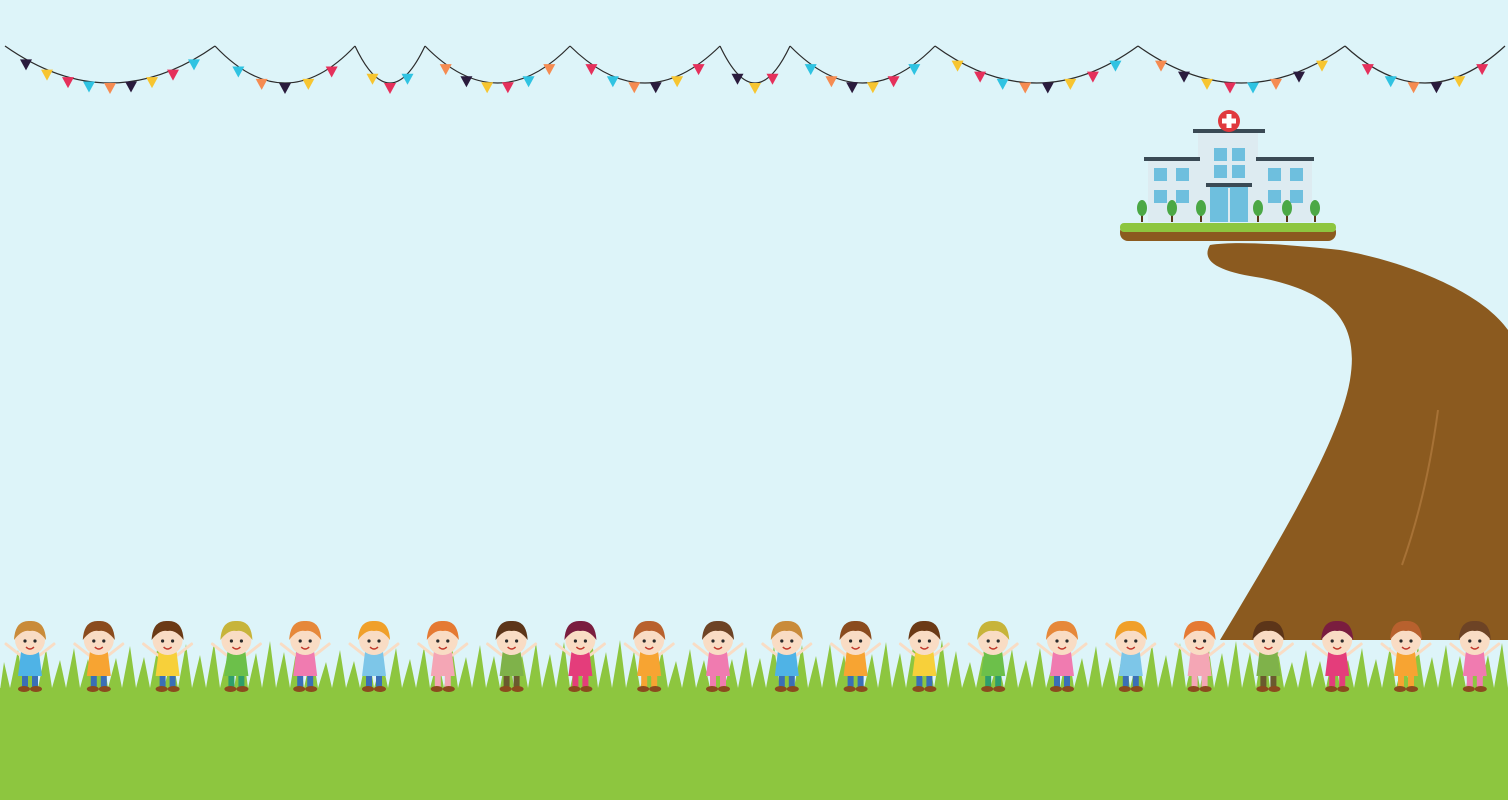  Describe the element at coordinates (1172, 159) in the screenshot. I see `hospital-roof-left` at that location.